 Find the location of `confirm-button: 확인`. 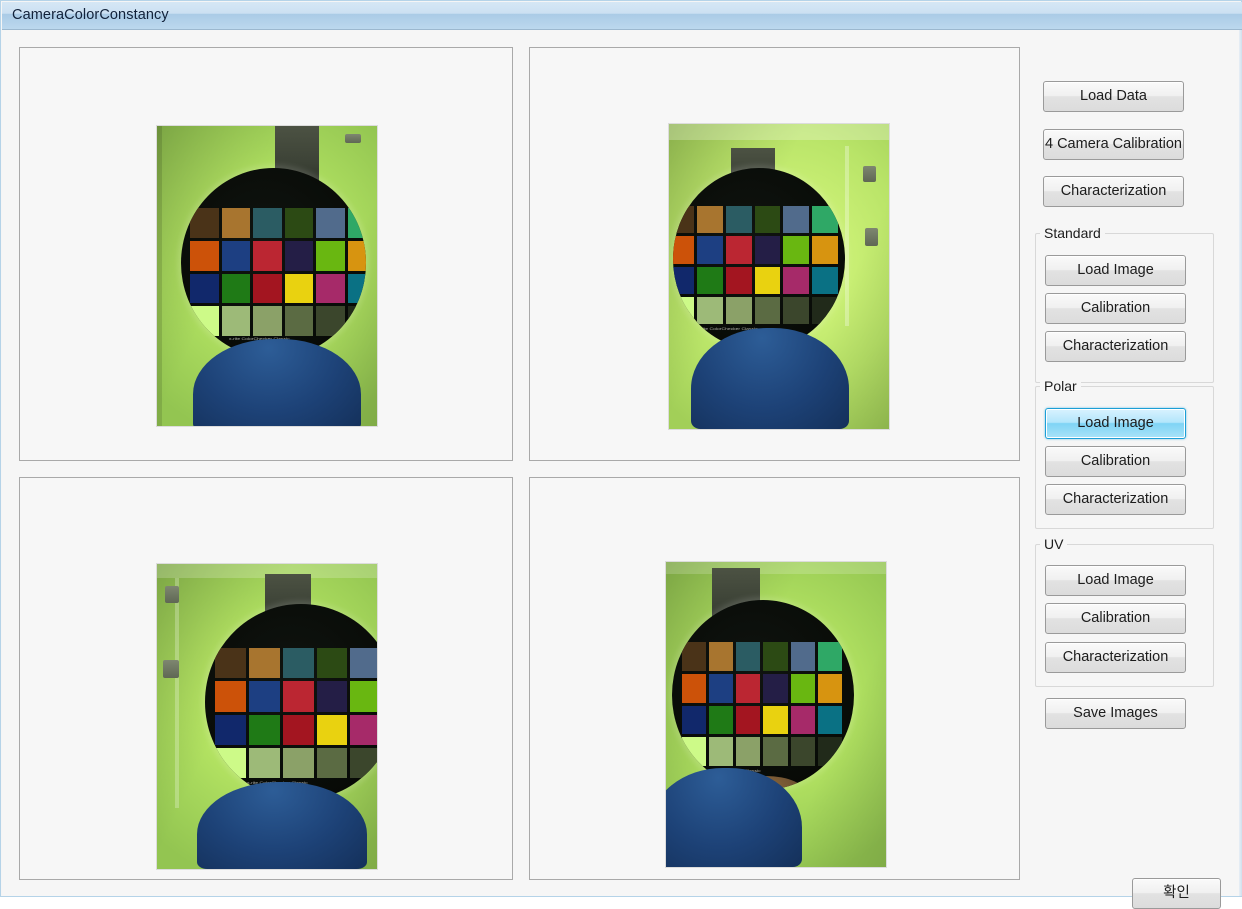

confirm-button: 확인 is located at coordinates (1176, 893).